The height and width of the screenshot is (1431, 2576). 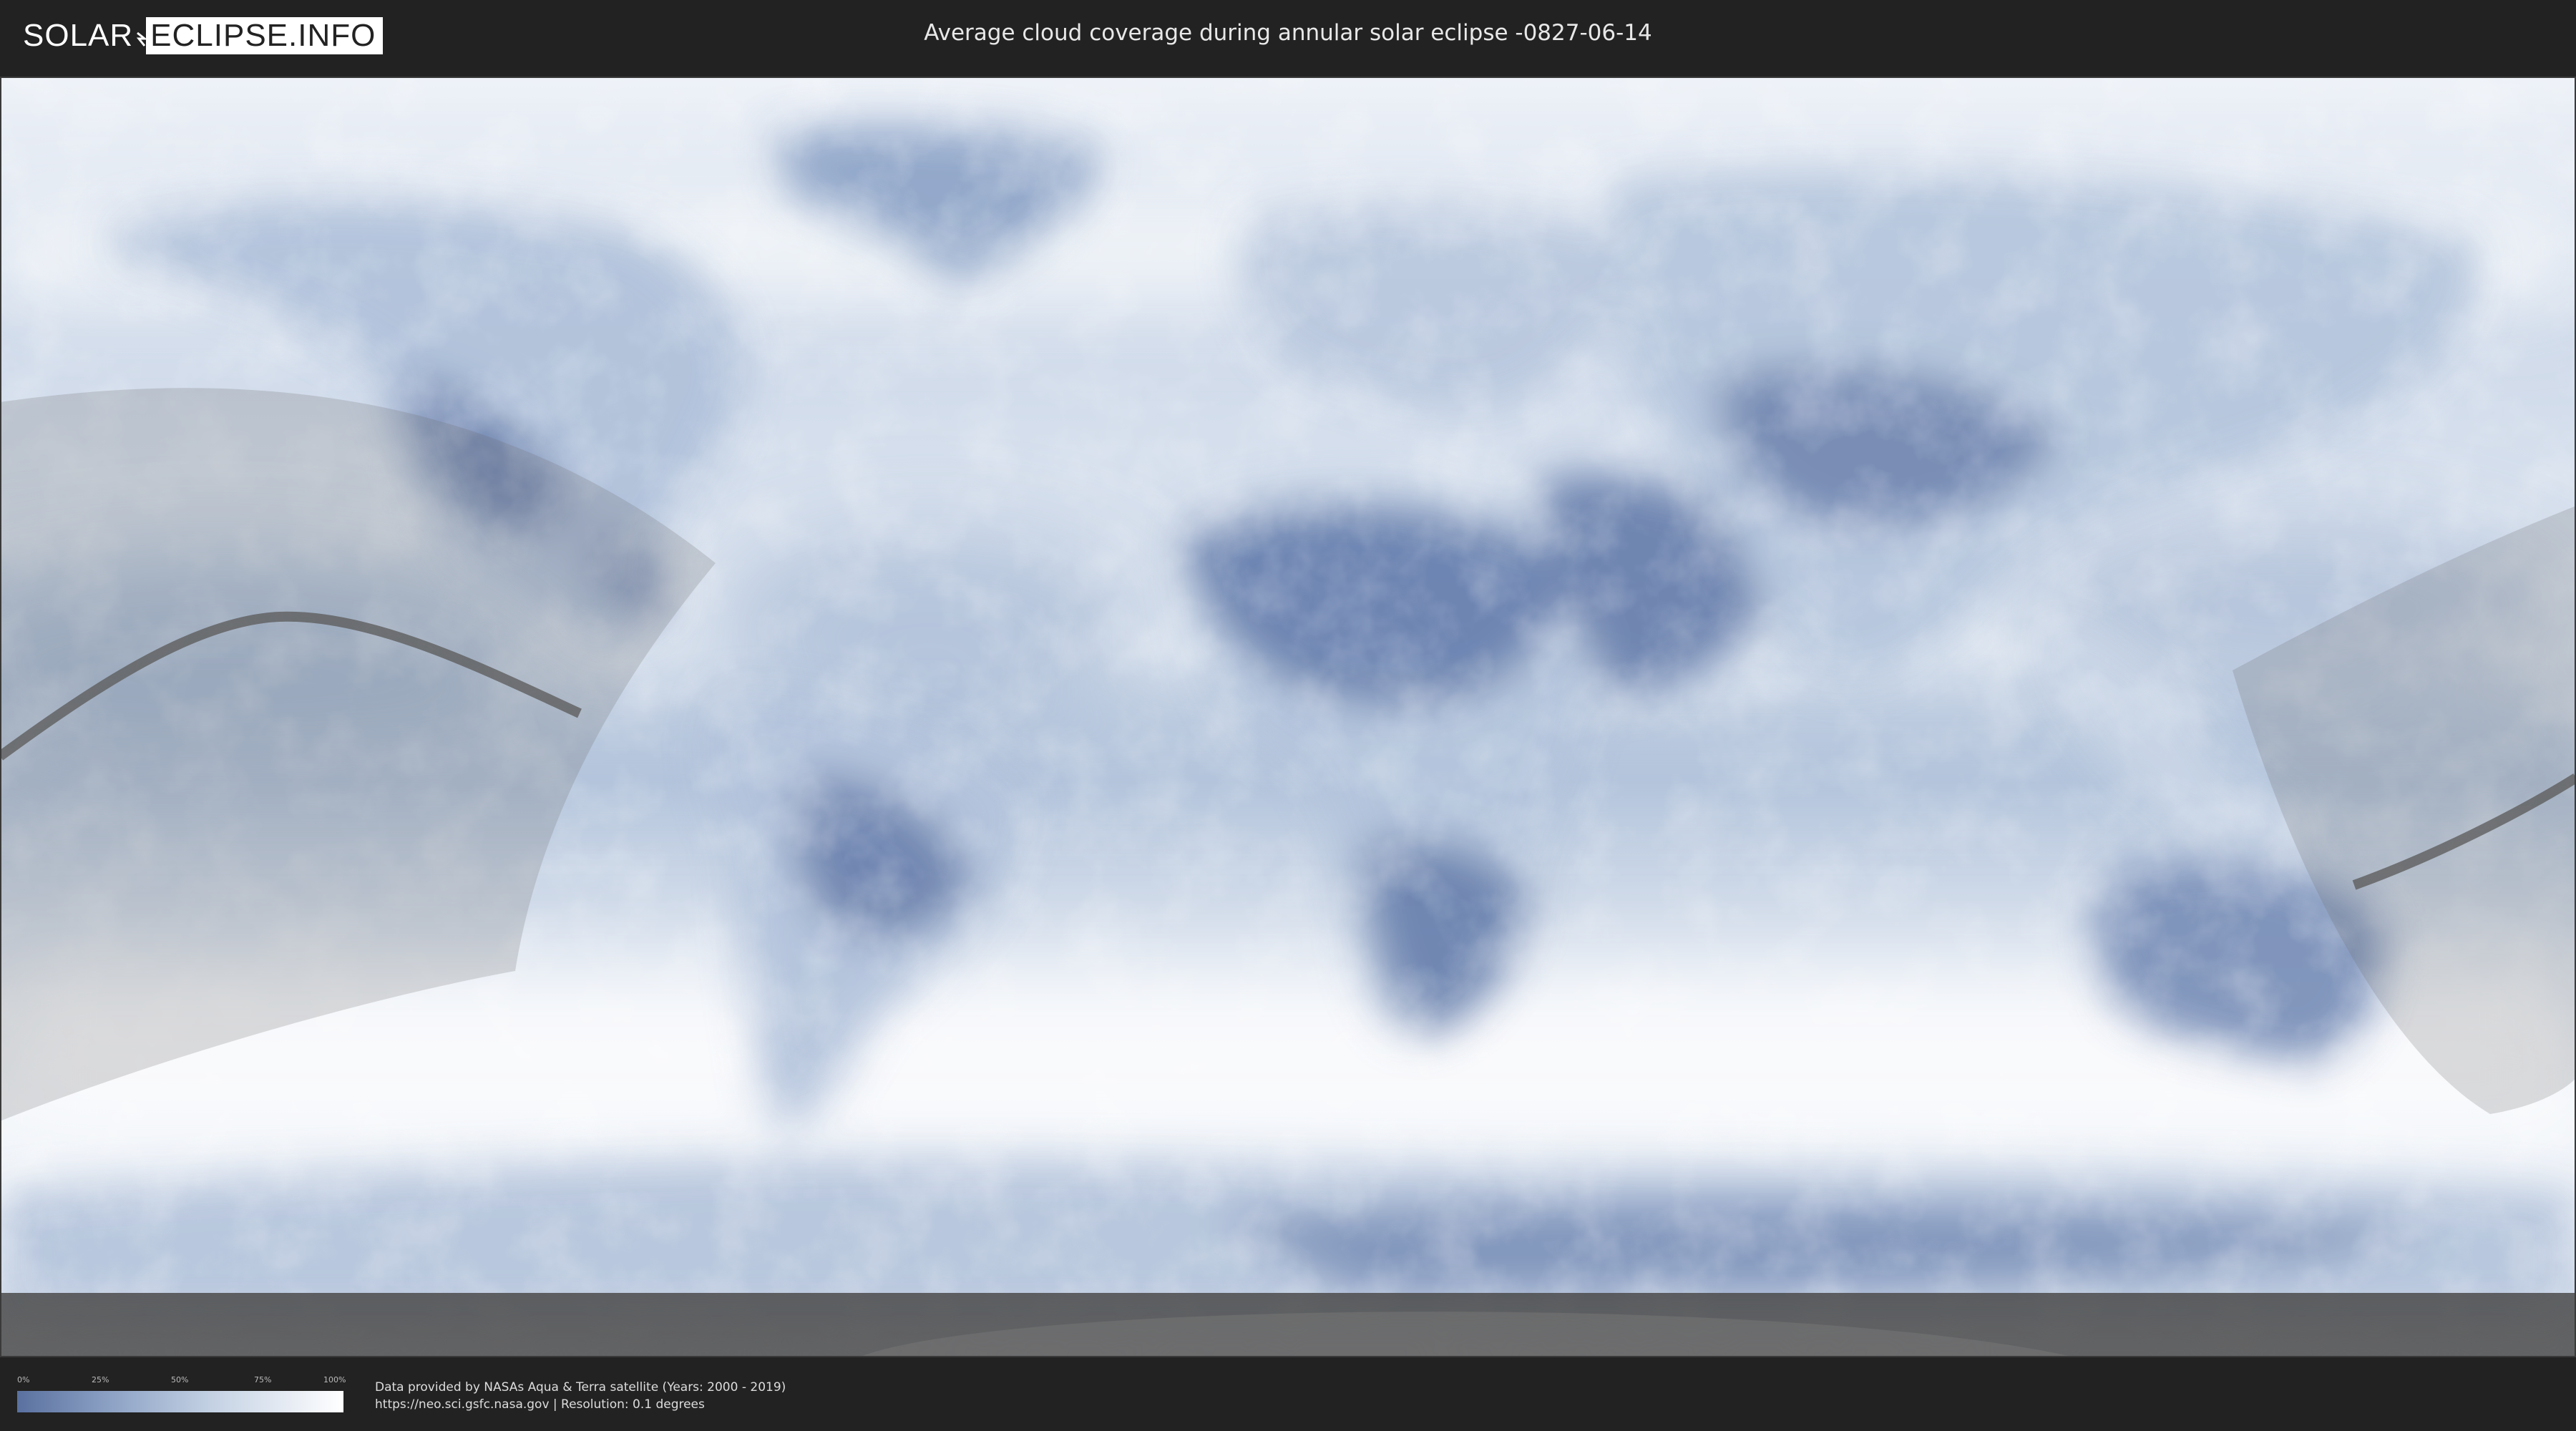 What do you see at coordinates (100, 1379) in the screenshot?
I see `legend-tick-25: 25%` at bounding box center [100, 1379].